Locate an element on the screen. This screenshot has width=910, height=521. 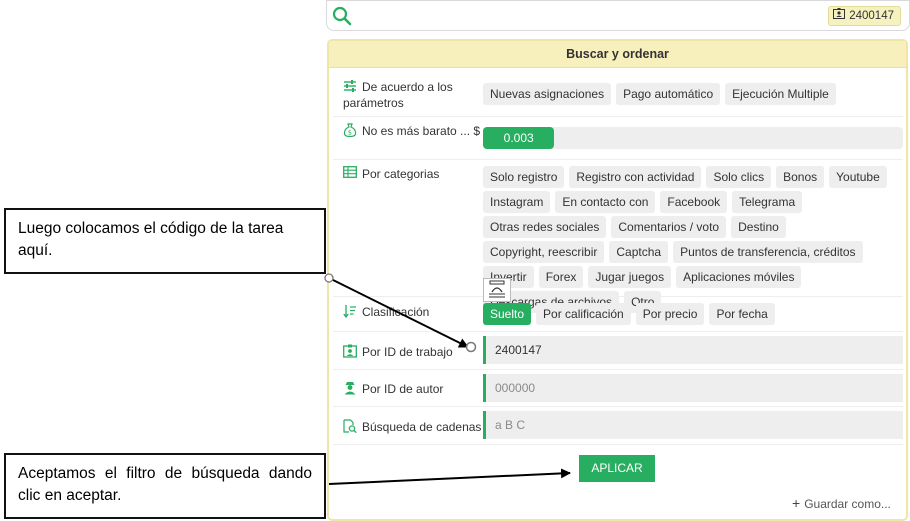
job-id-row: Por ID de trabajo is located at coordinates (618, 351).